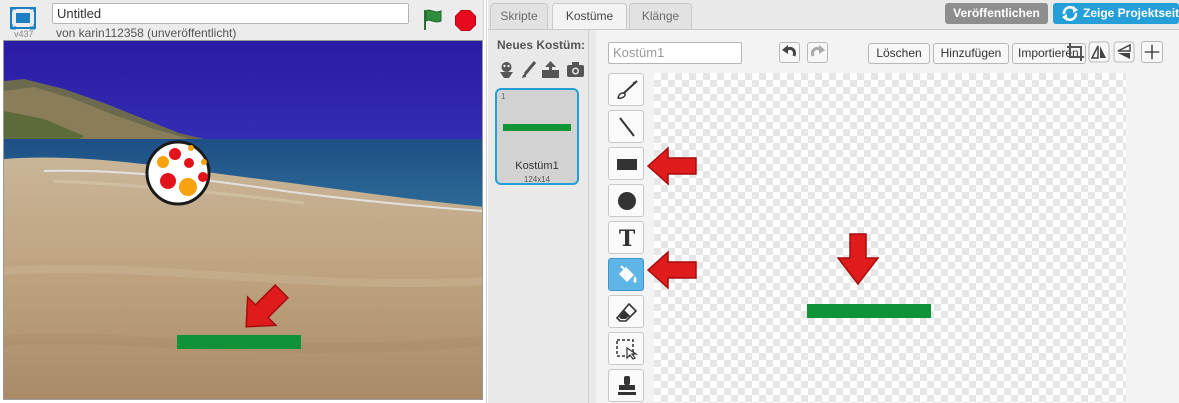 The image size is (1179, 403). Describe the element at coordinates (538, 216) in the screenshot. I see `costume-list: Neues Kostüm: 1 Kostüm1 124x14` at that location.